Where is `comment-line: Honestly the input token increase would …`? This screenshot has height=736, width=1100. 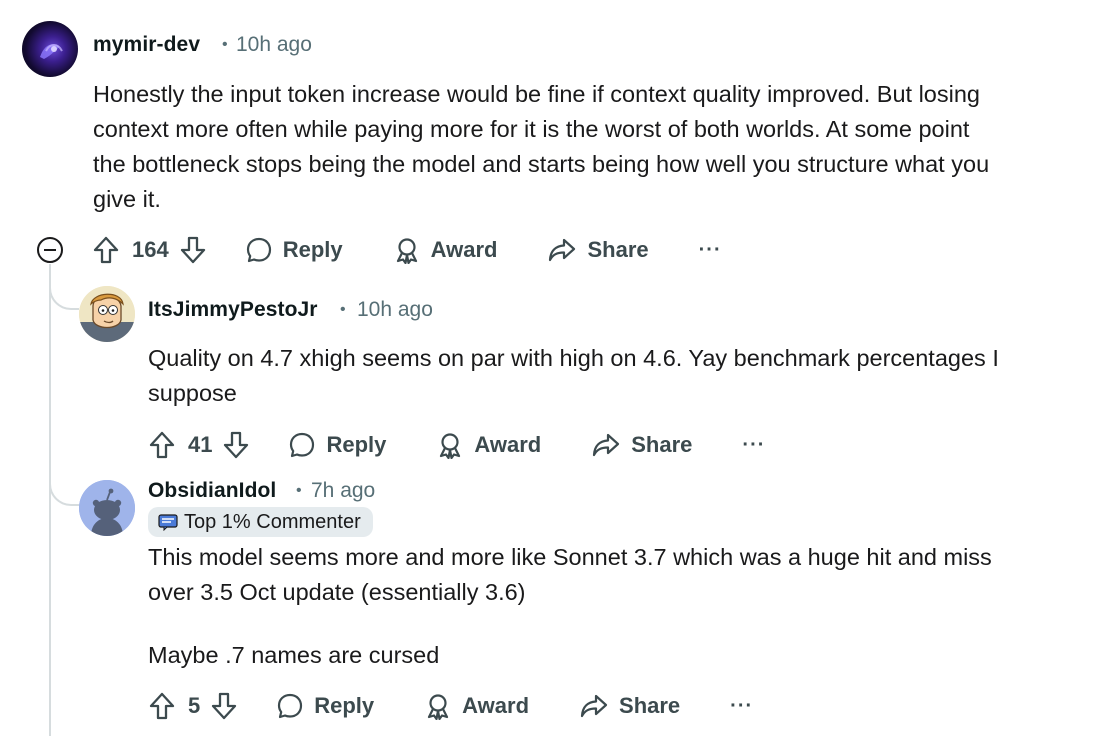 comment-line: Honestly the input token increase would … is located at coordinates (536, 94).